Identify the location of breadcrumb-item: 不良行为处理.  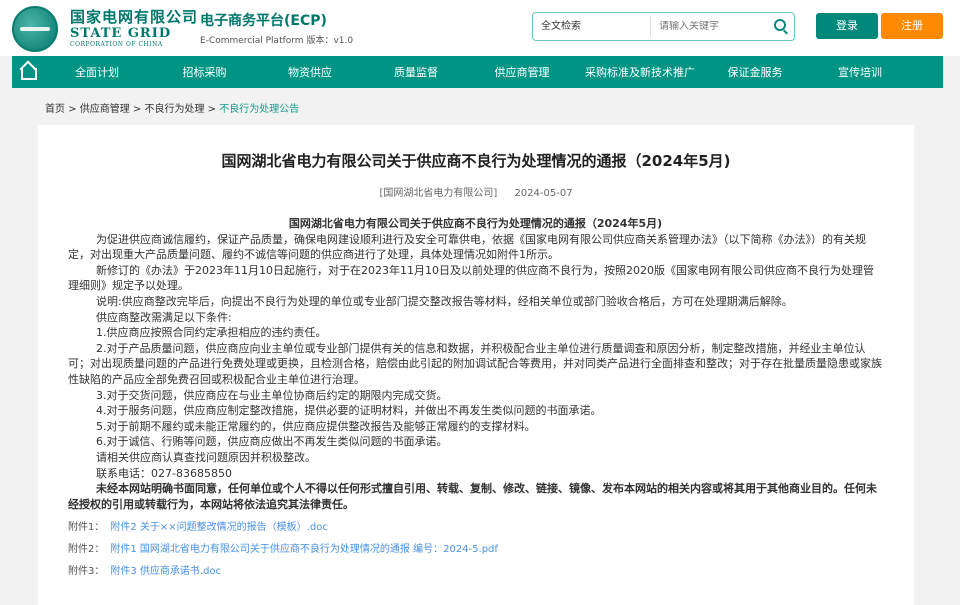
(175, 109).